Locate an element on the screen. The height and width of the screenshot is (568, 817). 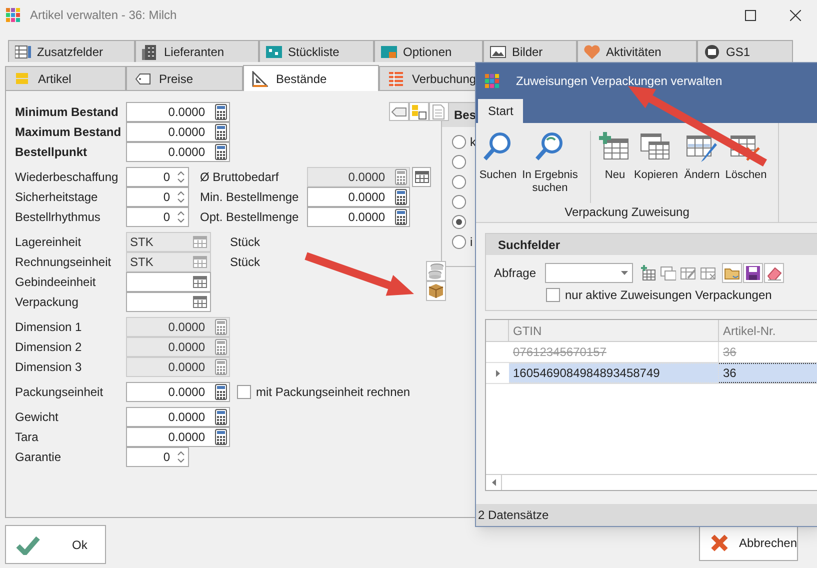
table-button is located at coordinates (421, 177).